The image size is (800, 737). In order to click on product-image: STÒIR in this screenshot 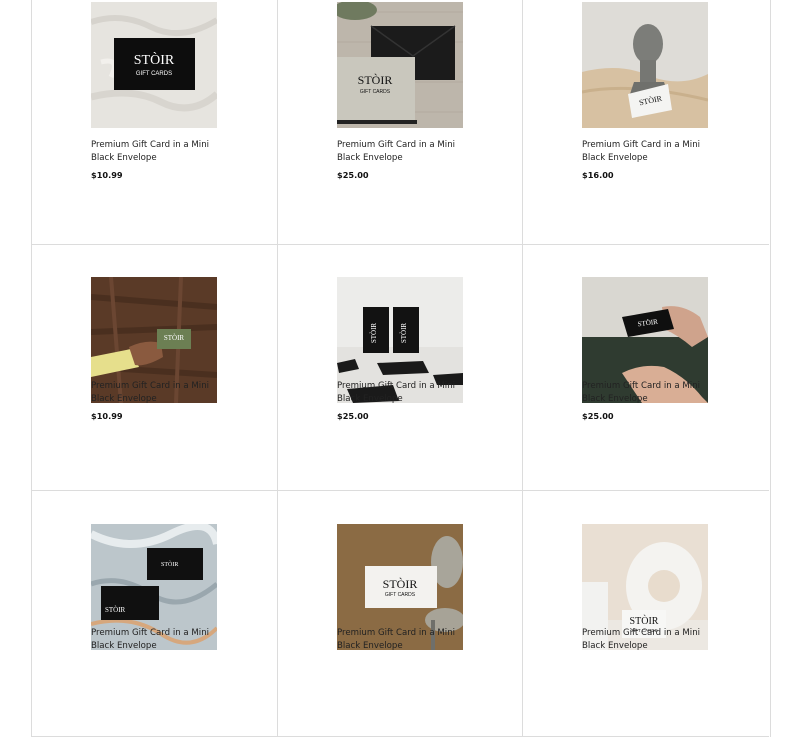, I will do `click(645, 65)`.